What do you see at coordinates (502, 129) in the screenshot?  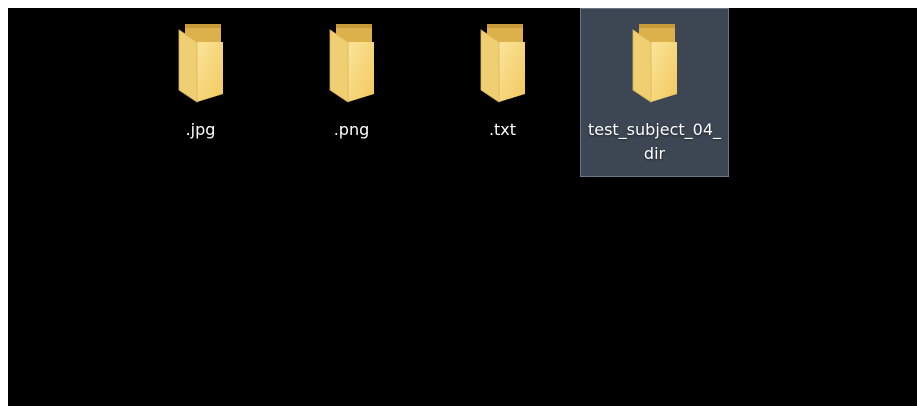 I see `desktop-item-label: .txt` at bounding box center [502, 129].